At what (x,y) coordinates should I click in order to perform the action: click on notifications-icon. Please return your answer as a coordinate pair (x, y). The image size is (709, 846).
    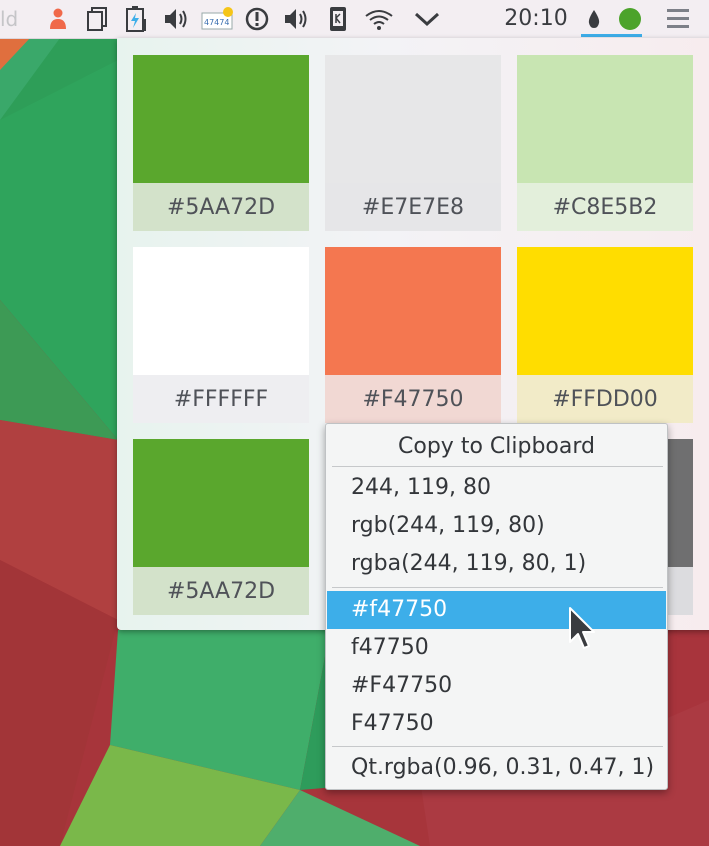
    Looking at the image, I should click on (257, 19).